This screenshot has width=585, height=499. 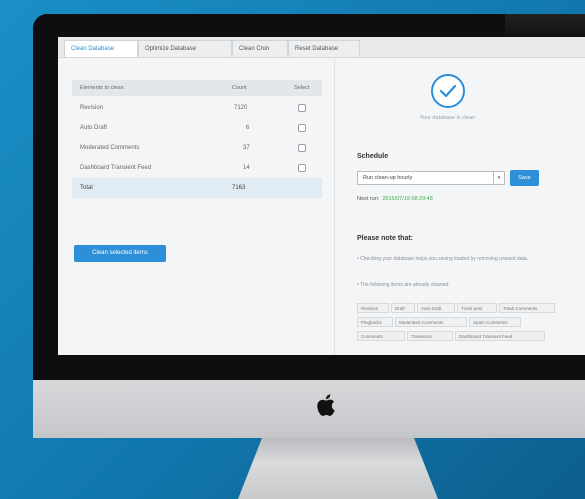 What do you see at coordinates (116, 168) in the screenshot?
I see `row-name: Dashboard Transient Feed` at bounding box center [116, 168].